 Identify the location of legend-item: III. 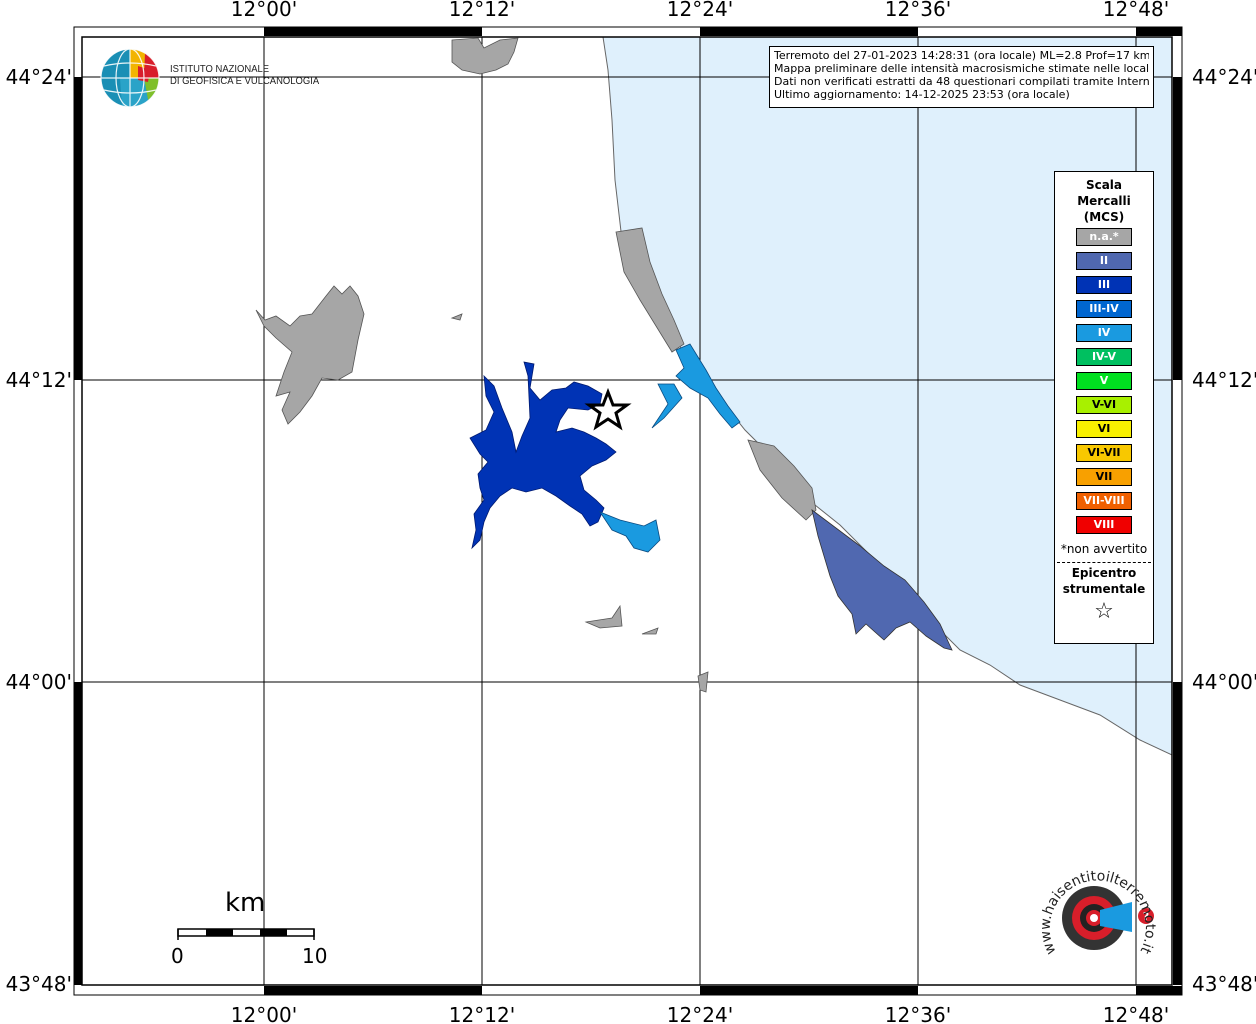
(1104, 285).